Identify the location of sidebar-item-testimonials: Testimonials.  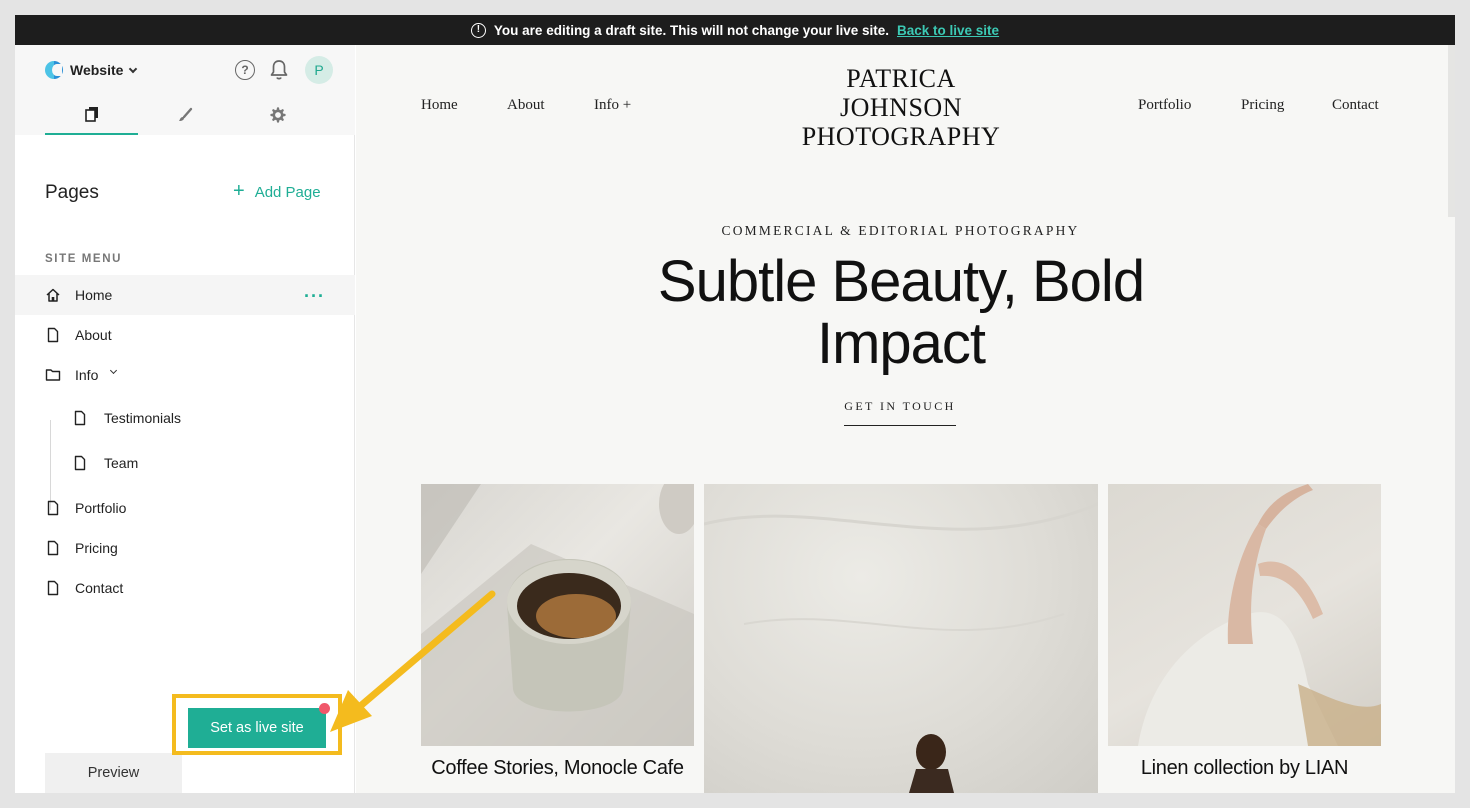
(185, 418).